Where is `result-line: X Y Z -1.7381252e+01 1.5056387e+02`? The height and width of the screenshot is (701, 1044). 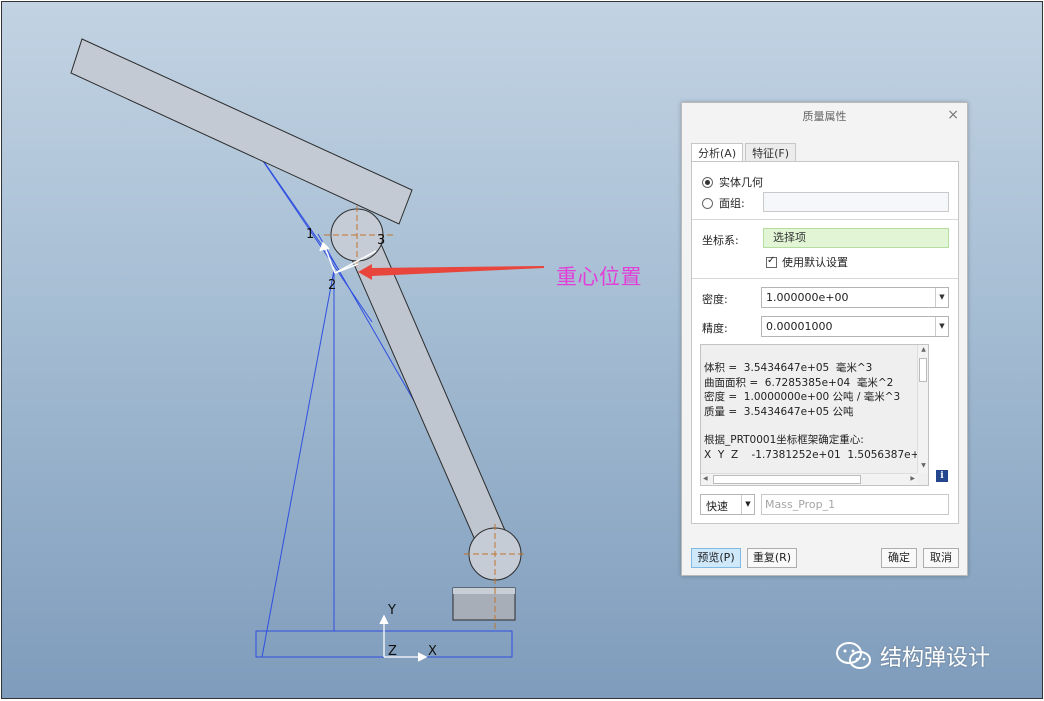 result-line: X Y Z -1.7381252e+01 1.5056387e+02 is located at coordinates (811, 454).